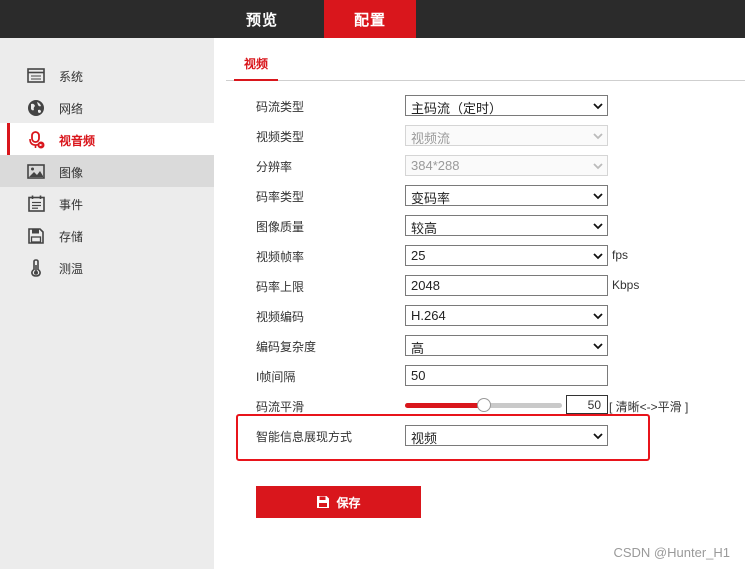 This screenshot has height=569, width=745. What do you see at coordinates (280, 227) in the screenshot?
I see `image-quality-label: 图像质量` at bounding box center [280, 227].